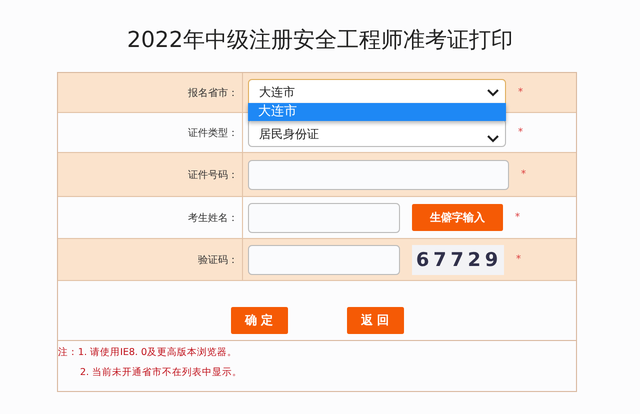  Describe the element at coordinates (213, 93) in the screenshot. I see `field-label: 报名省市：` at that location.